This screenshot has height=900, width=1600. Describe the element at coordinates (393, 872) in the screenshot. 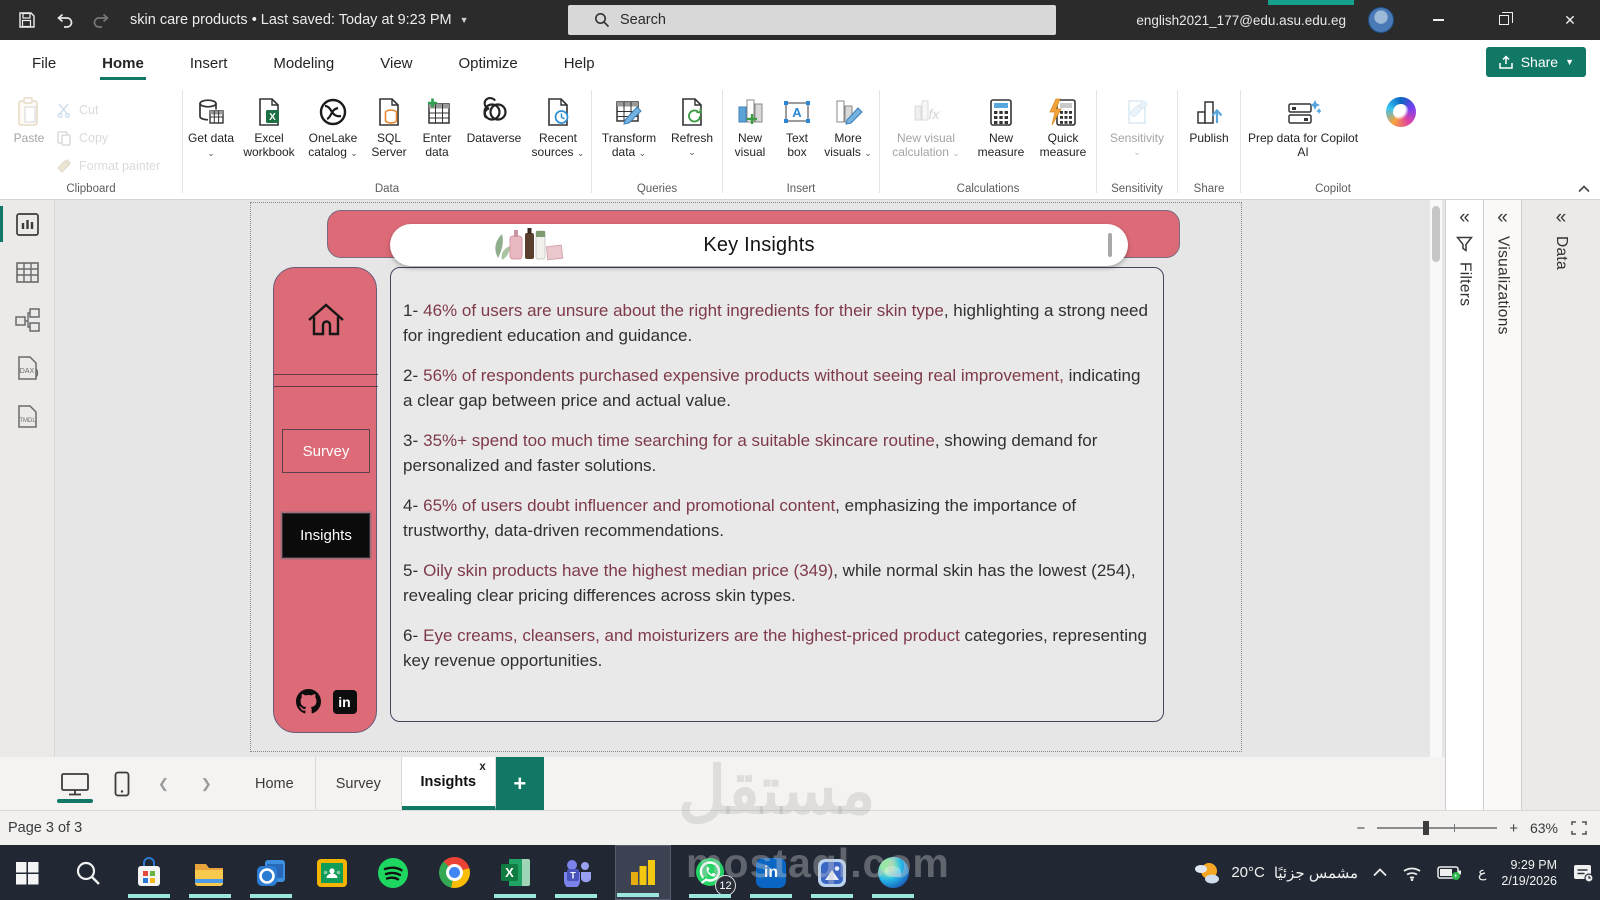

I see `spotify-icon` at that location.